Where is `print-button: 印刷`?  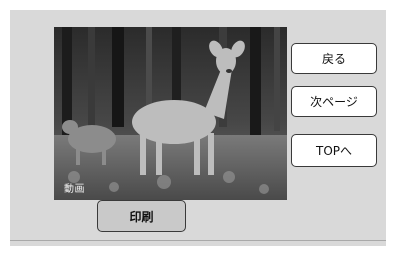
print-button: 印刷 is located at coordinates (141, 216).